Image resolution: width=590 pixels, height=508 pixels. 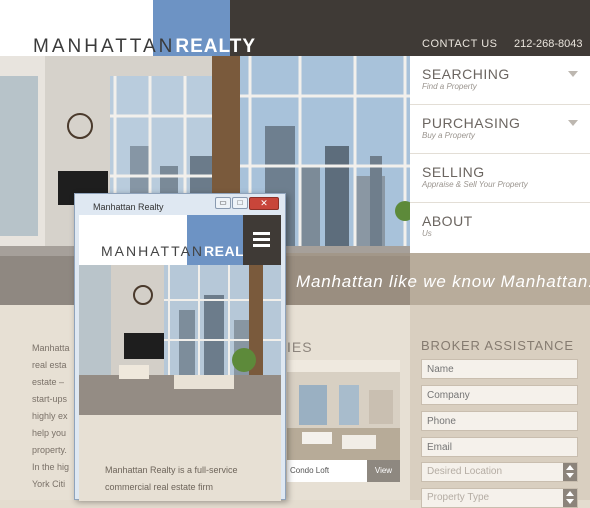 I want to click on phone-field, so click(x=499, y=421).